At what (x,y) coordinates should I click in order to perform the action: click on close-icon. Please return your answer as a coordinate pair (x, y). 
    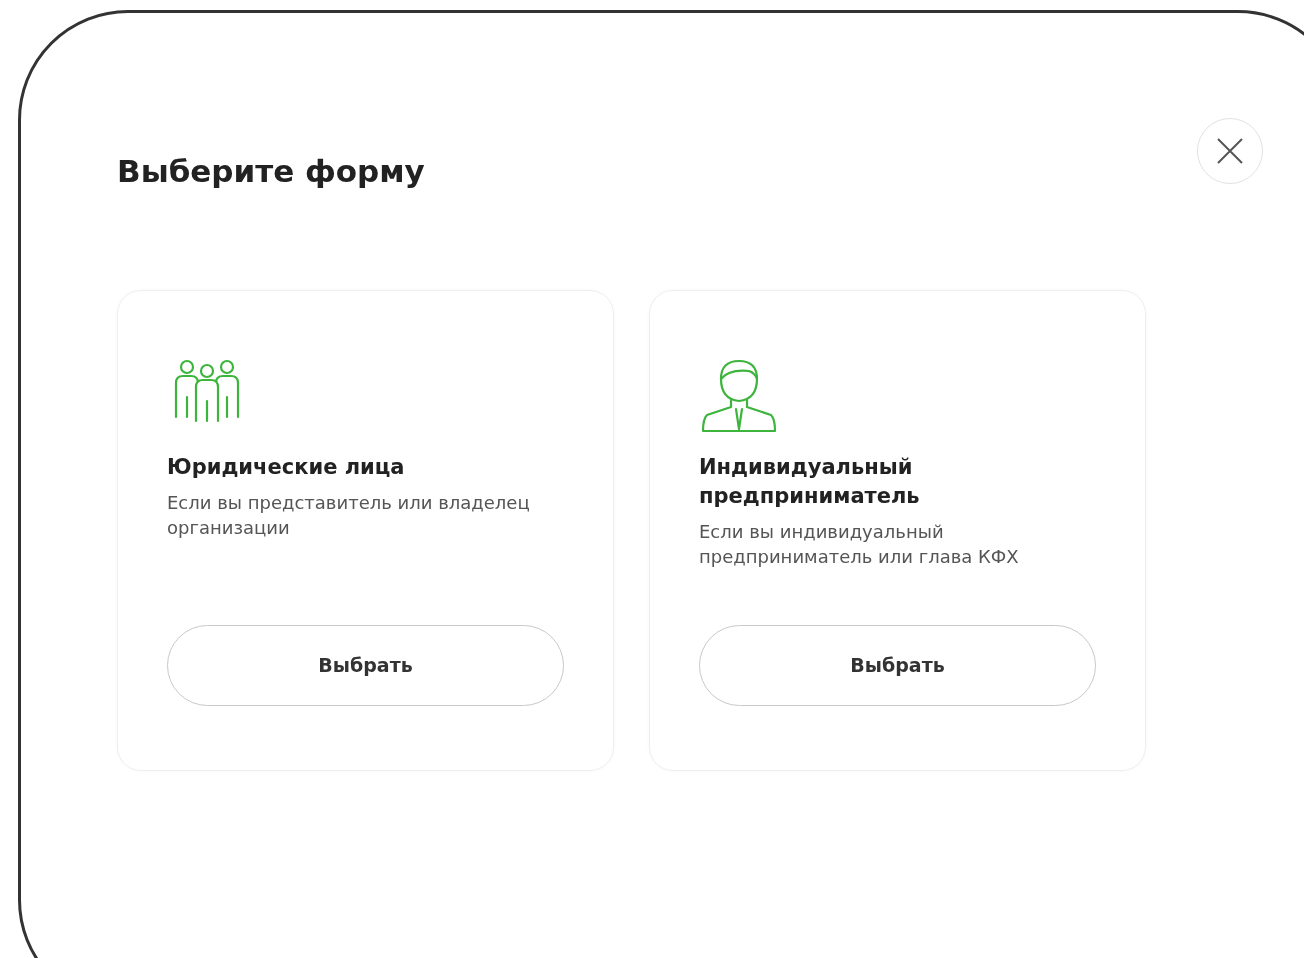
    Looking at the image, I should click on (1230, 151).